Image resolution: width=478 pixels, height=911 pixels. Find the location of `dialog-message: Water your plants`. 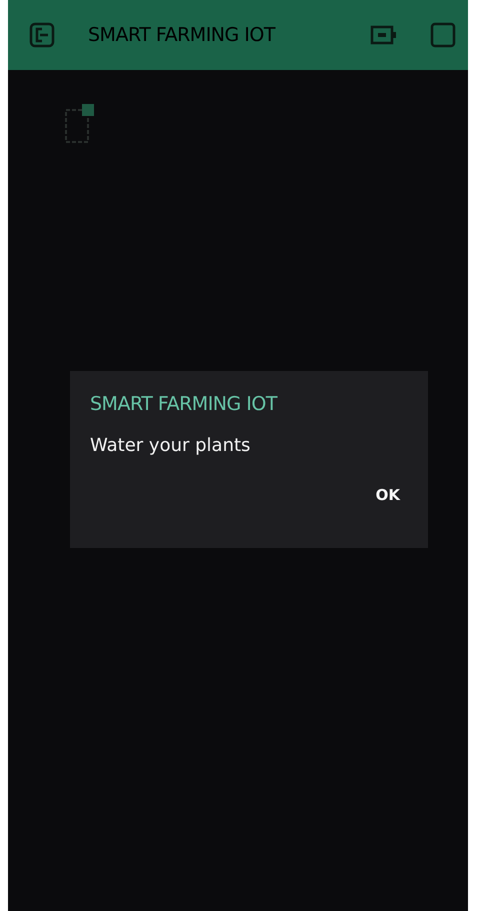

dialog-message: Water your plants is located at coordinates (171, 445).